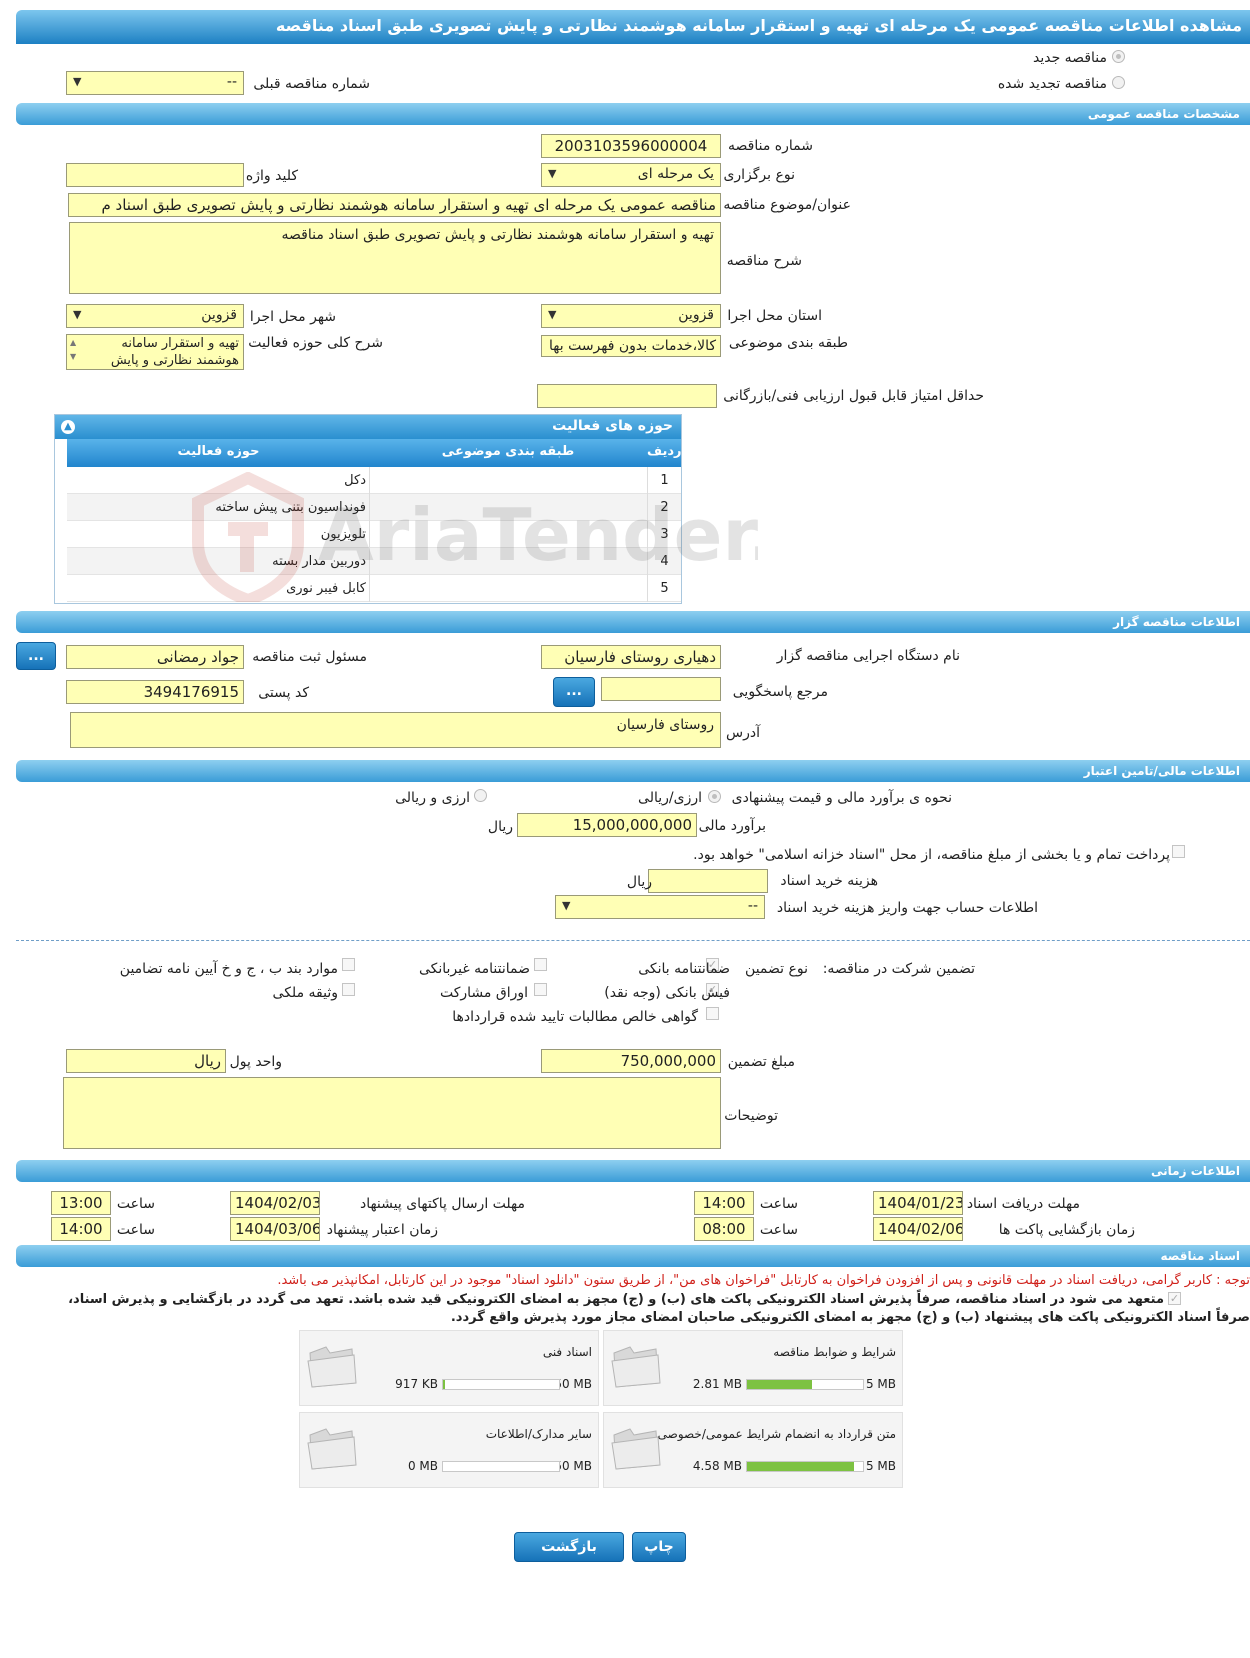 Image resolution: width=1250 pixels, height=1658 pixels. I want to click on bonds-checkbox, so click(540, 989).